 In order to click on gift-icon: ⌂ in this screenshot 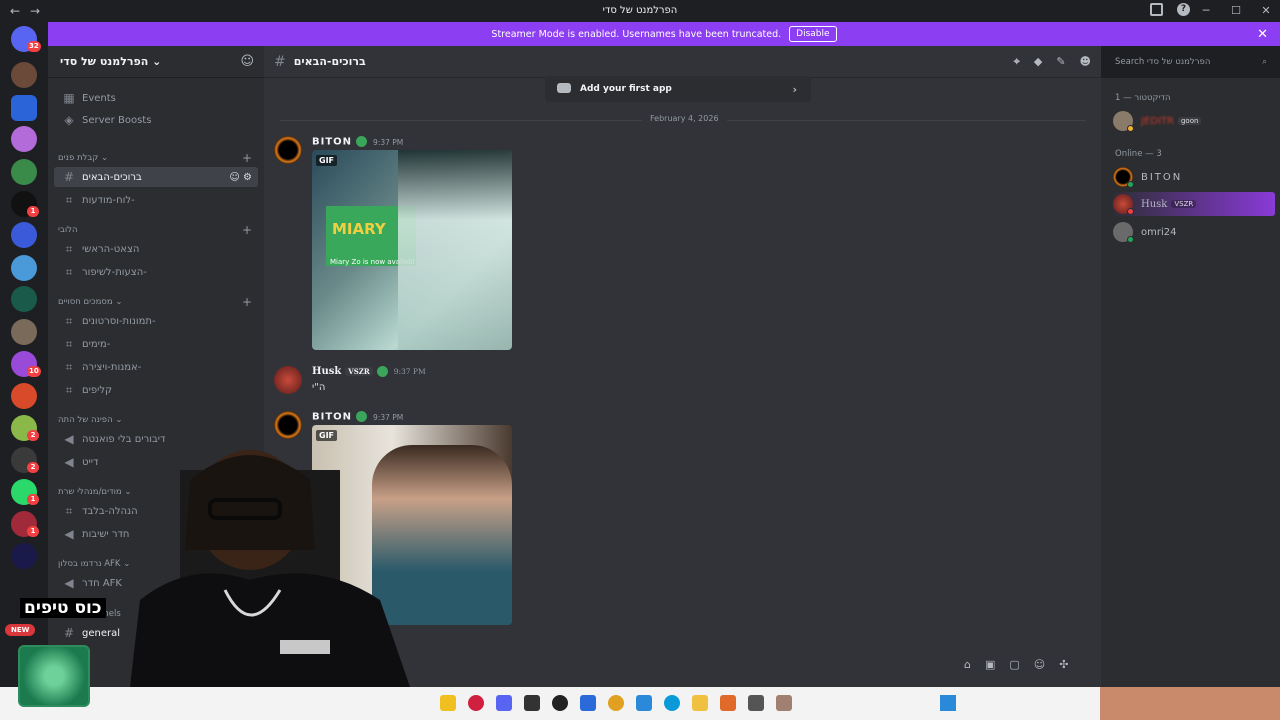, I will do `click(967, 664)`.